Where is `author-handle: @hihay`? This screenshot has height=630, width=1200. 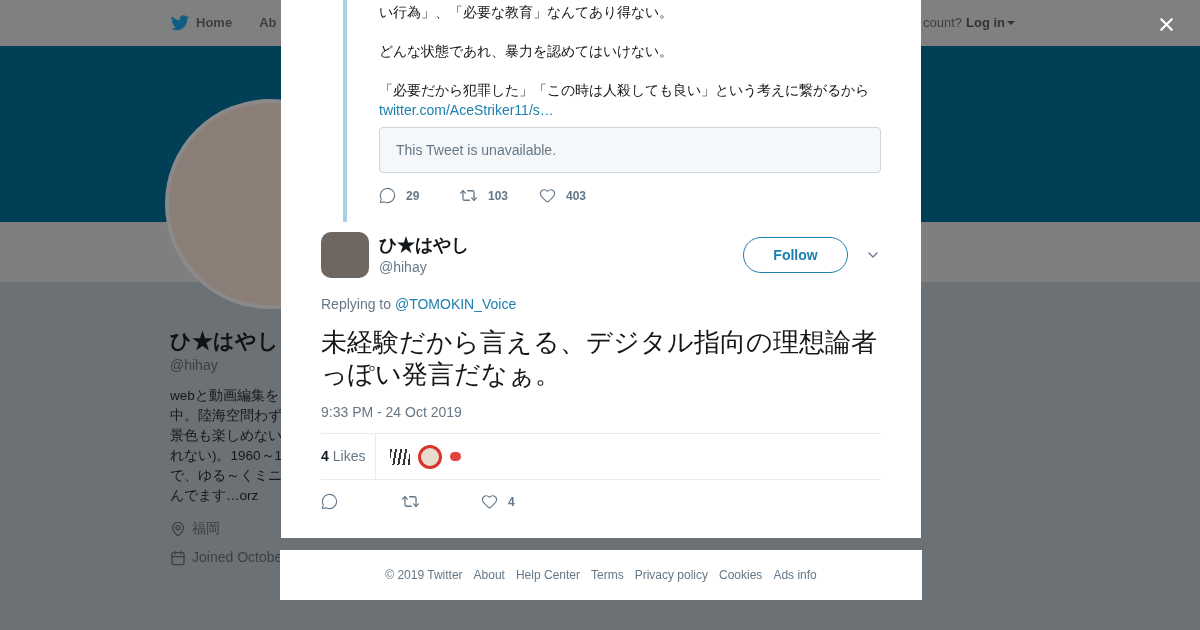 author-handle: @hihay is located at coordinates (424, 267).